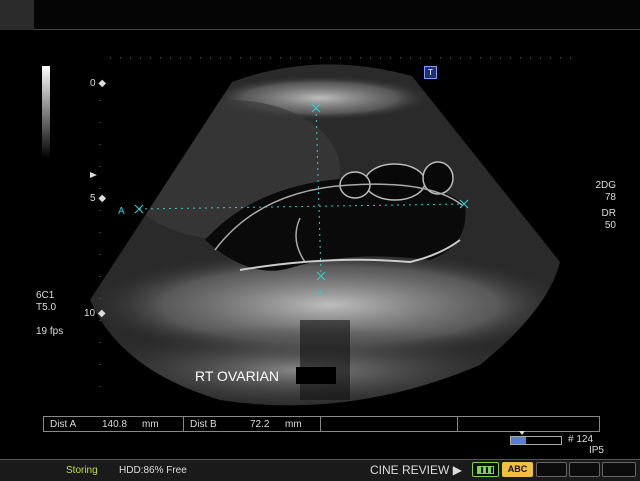 The image size is (640, 481). I want to click on measurement-a-unit: mm, so click(150, 424).